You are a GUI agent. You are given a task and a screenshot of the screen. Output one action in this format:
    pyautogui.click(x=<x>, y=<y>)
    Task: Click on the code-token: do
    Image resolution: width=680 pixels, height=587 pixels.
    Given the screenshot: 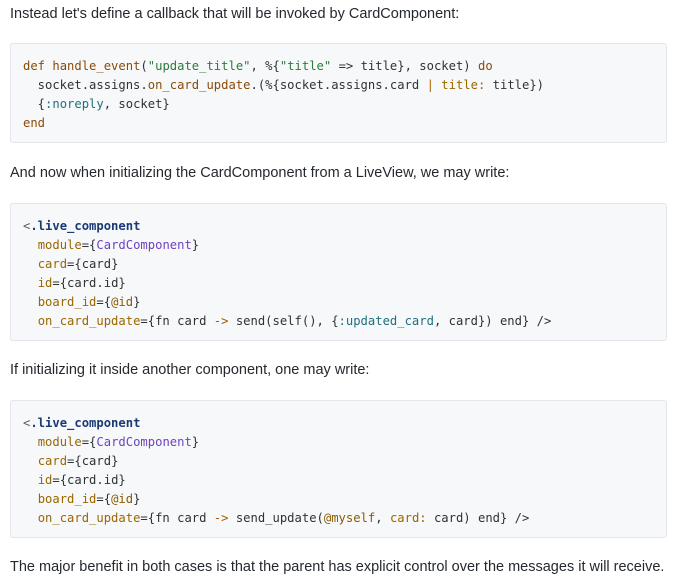 What is the action you would take?
    pyautogui.click(x=485, y=66)
    